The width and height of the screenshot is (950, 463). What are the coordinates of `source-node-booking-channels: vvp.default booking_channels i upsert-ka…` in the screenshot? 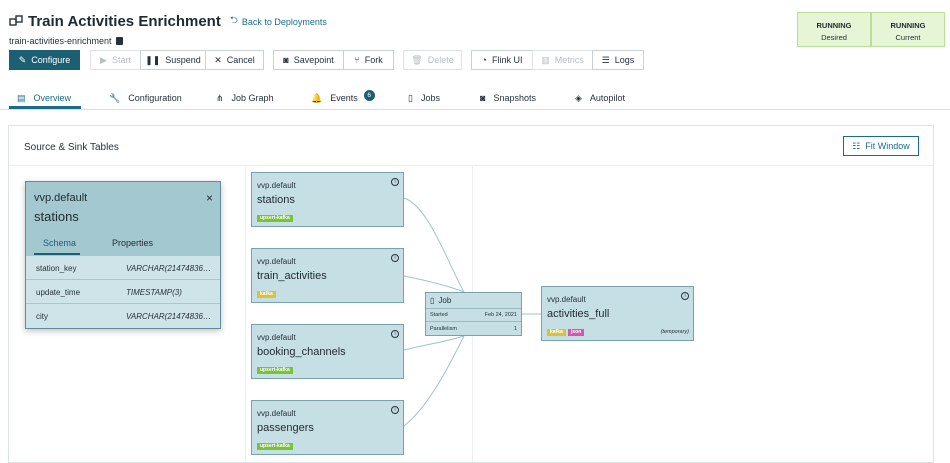 It's located at (327, 351).